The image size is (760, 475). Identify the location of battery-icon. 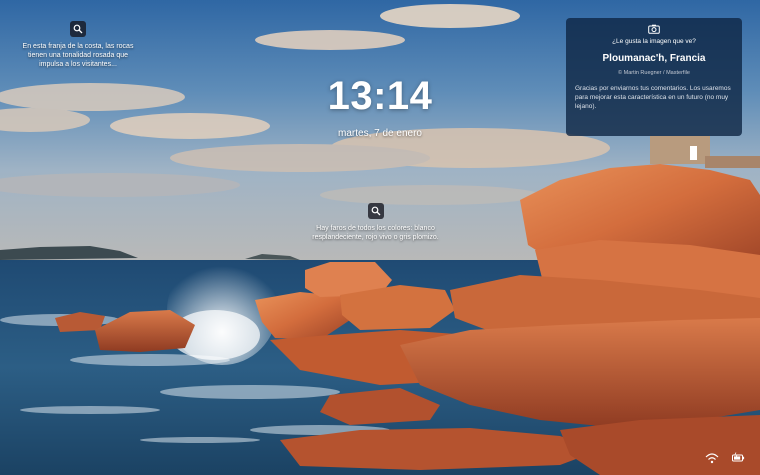
(738, 458).